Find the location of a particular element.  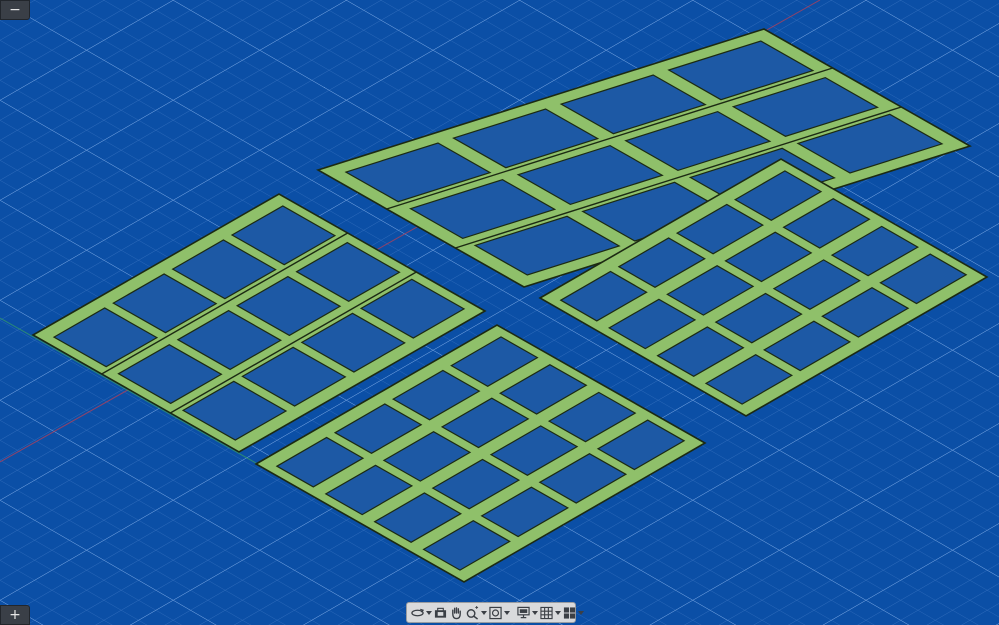

display-settings-dropdown-icon is located at coordinates (535, 612).